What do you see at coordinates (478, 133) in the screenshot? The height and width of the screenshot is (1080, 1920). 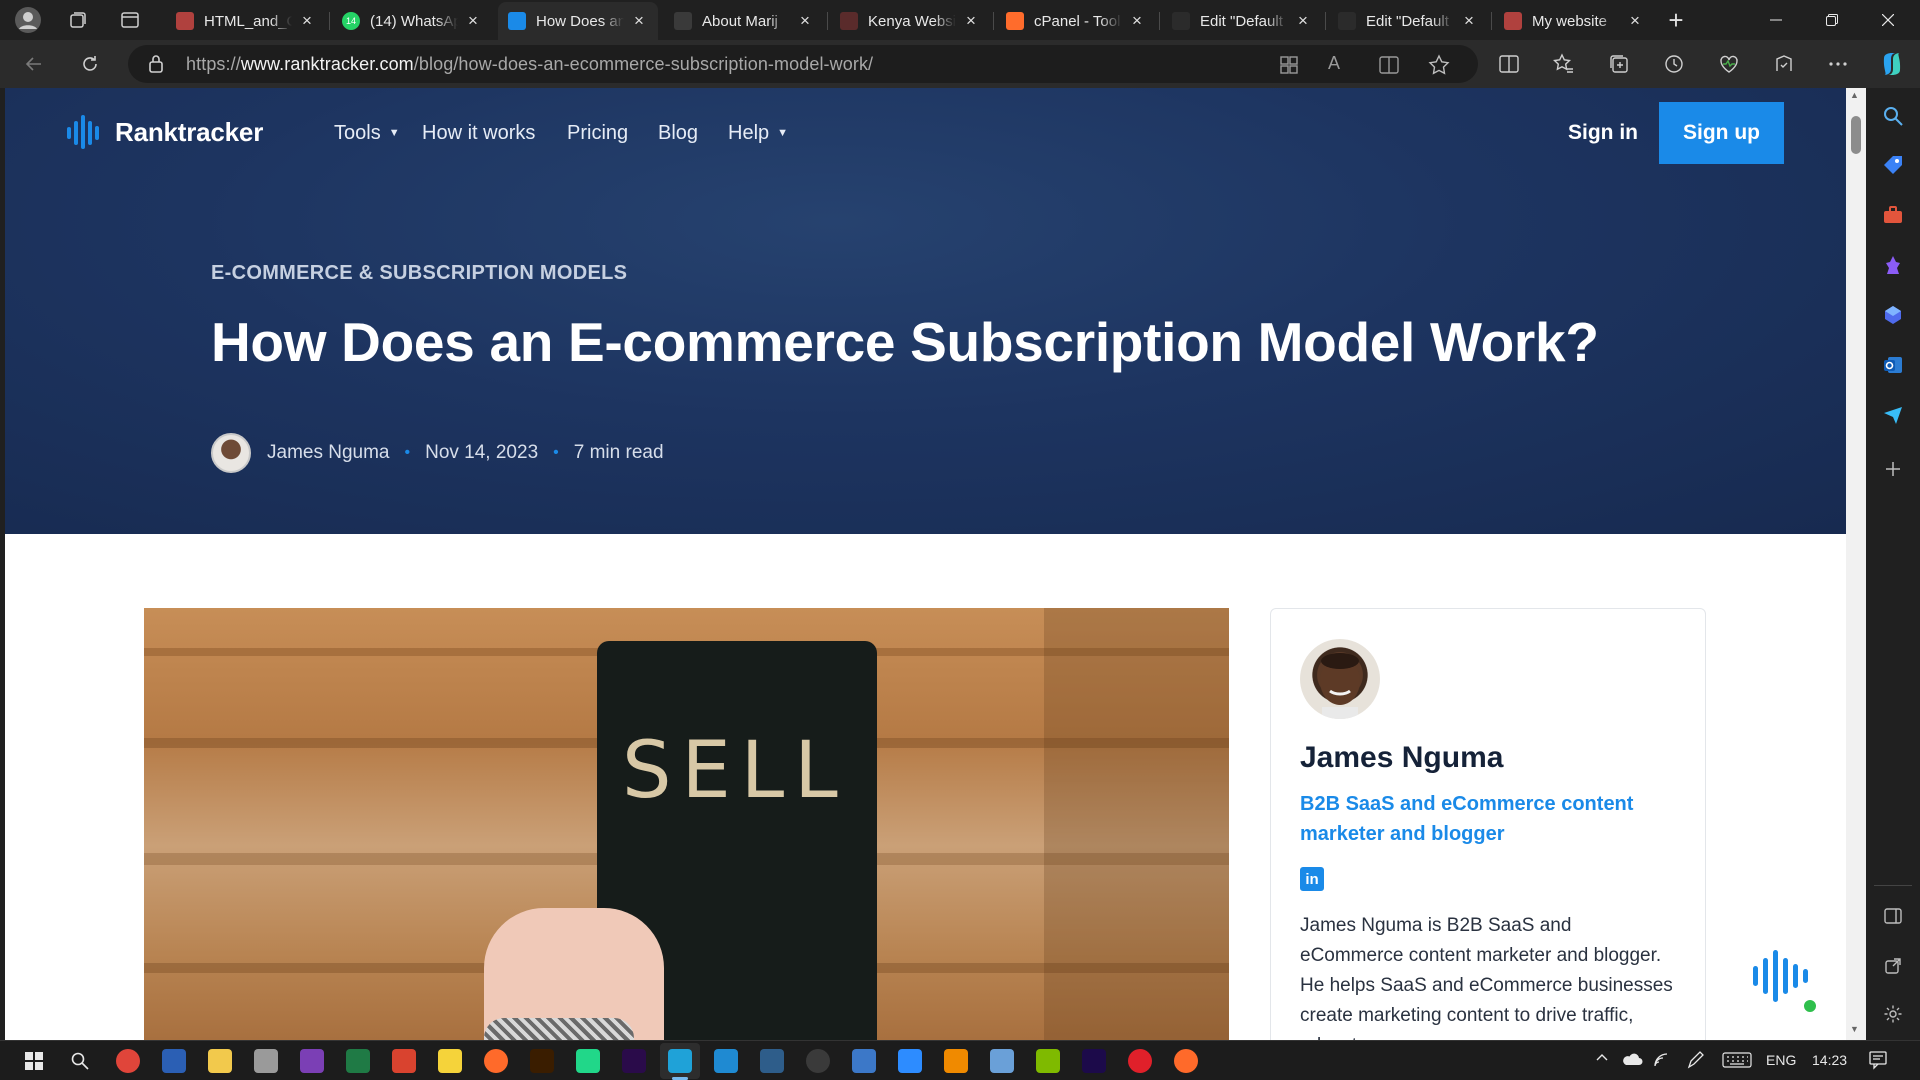 I see `nav-link-how-it-works: How it works` at bounding box center [478, 133].